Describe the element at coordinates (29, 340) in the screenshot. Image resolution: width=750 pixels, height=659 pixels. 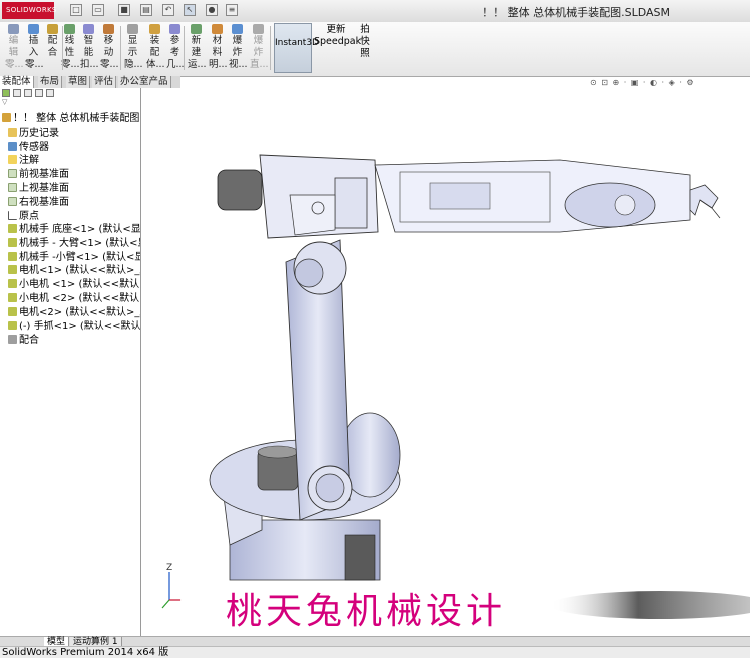
I see `tree-item-label: 配合` at that location.